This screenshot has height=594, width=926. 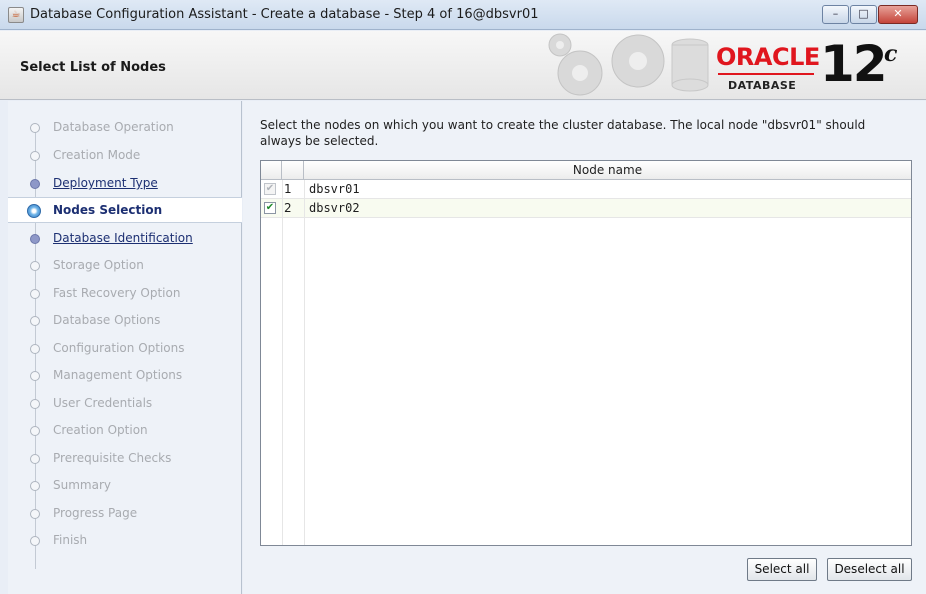 What do you see at coordinates (103, 403) in the screenshot?
I see `step-label: User Credentials` at bounding box center [103, 403].